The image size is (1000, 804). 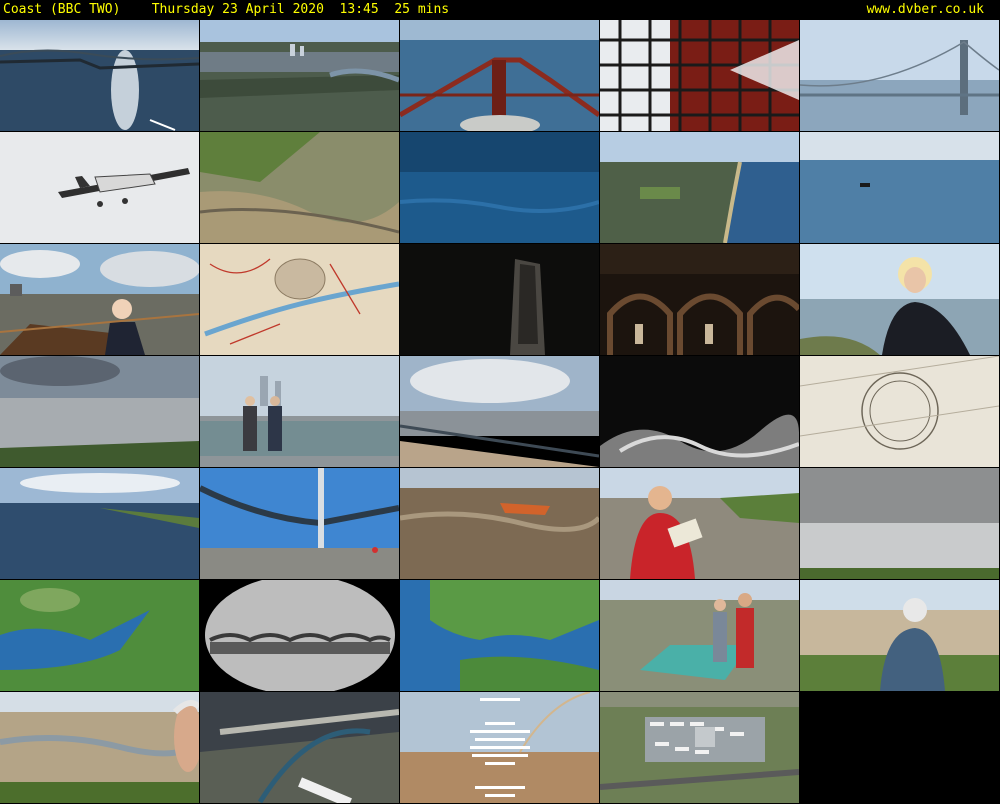 I want to click on thumb-tyne-bridges, so click(x=299, y=747).